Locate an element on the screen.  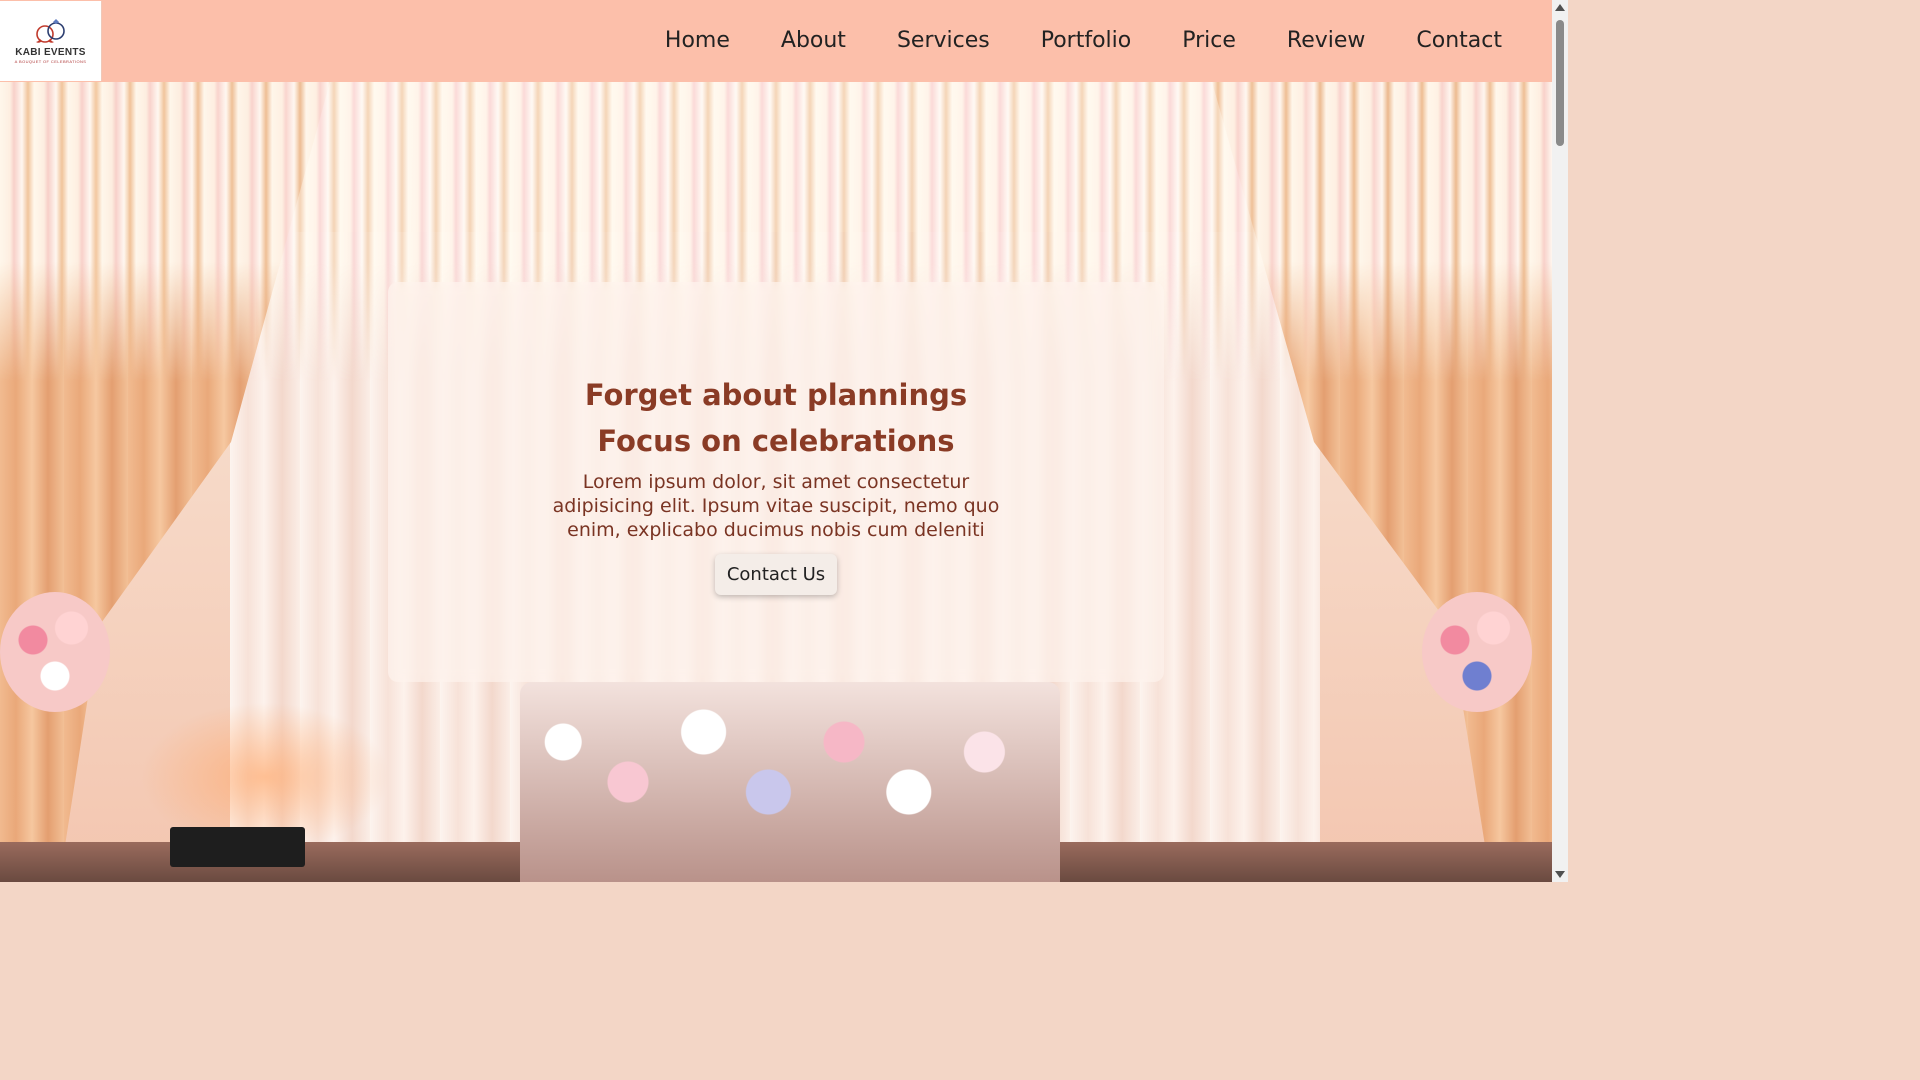
scroll-up-icon is located at coordinates (1560, 7).